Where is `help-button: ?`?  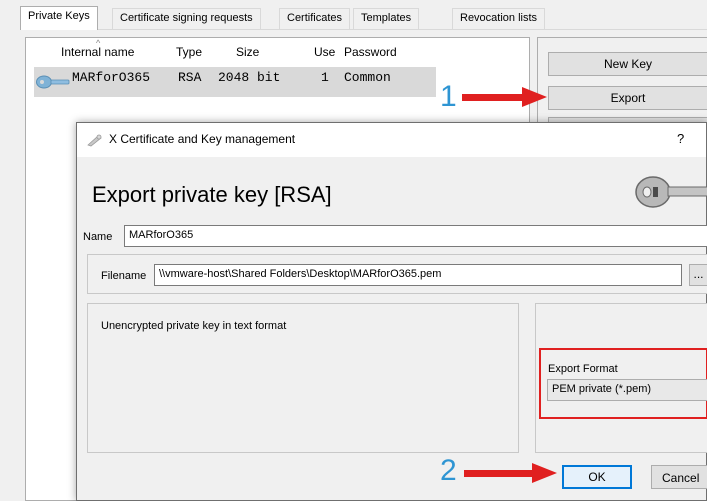 help-button: ? is located at coordinates (680, 138).